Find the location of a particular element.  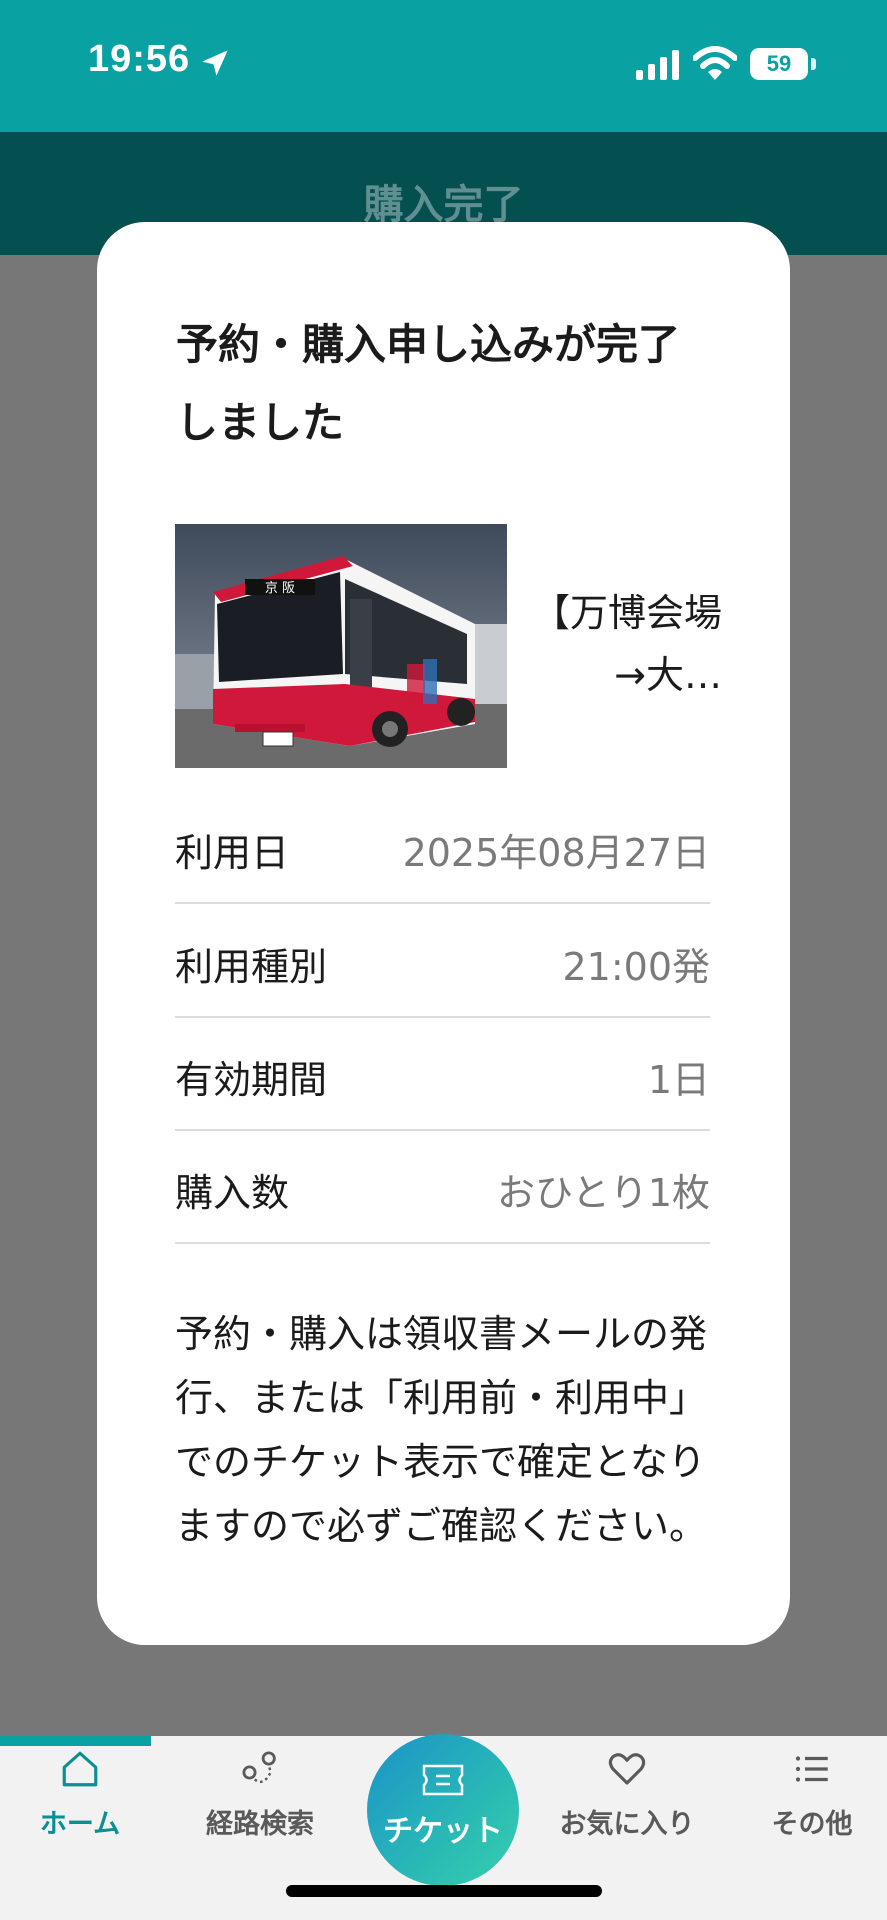

bus-photo: 京 阪 is located at coordinates (341, 646).